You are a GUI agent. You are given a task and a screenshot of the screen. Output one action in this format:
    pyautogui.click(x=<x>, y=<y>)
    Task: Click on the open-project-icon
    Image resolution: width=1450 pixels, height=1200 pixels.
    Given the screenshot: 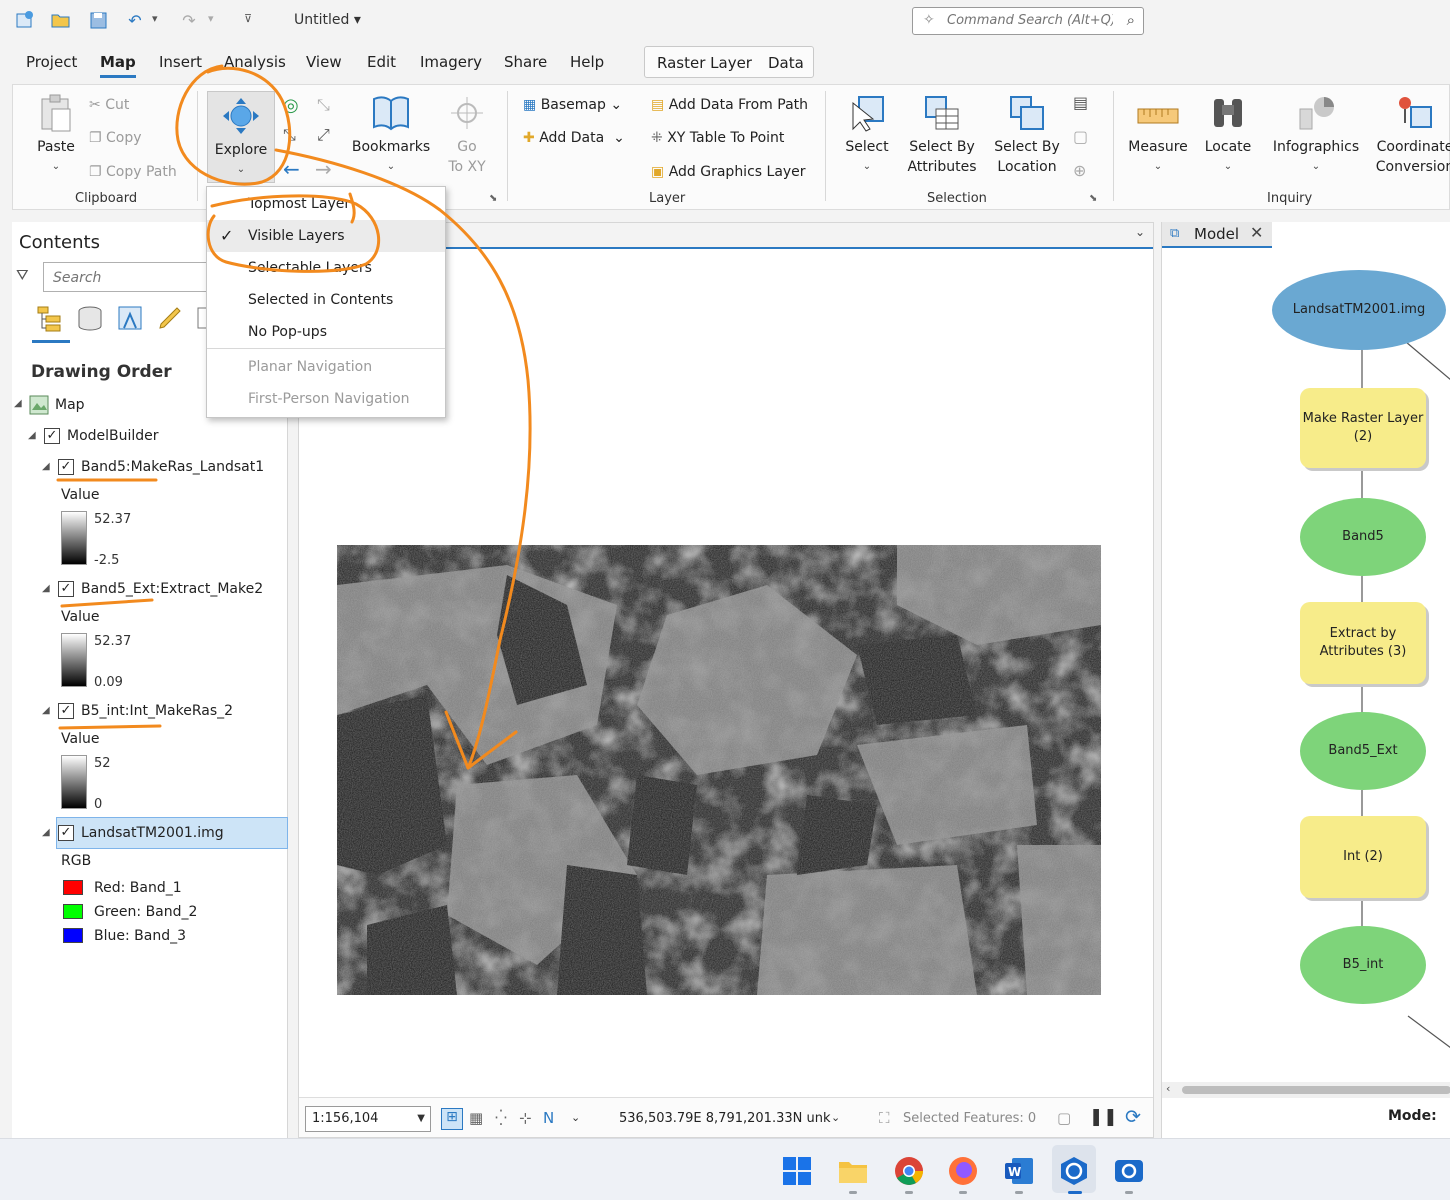 What is the action you would take?
    pyautogui.click(x=61, y=21)
    